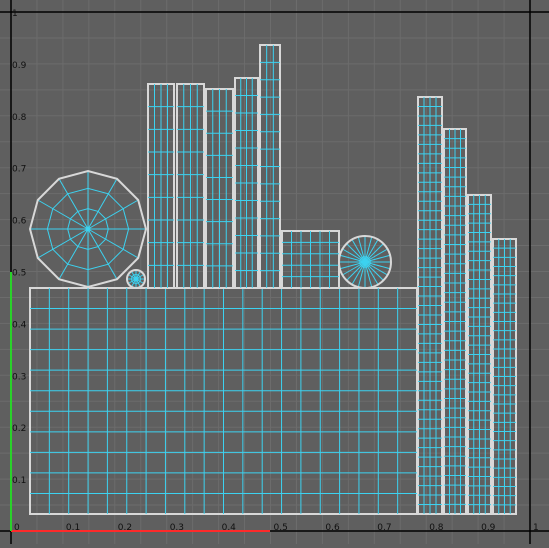  Describe the element at coordinates (19, 481) in the screenshot. I see `v-tick-label: 0.1` at that location.